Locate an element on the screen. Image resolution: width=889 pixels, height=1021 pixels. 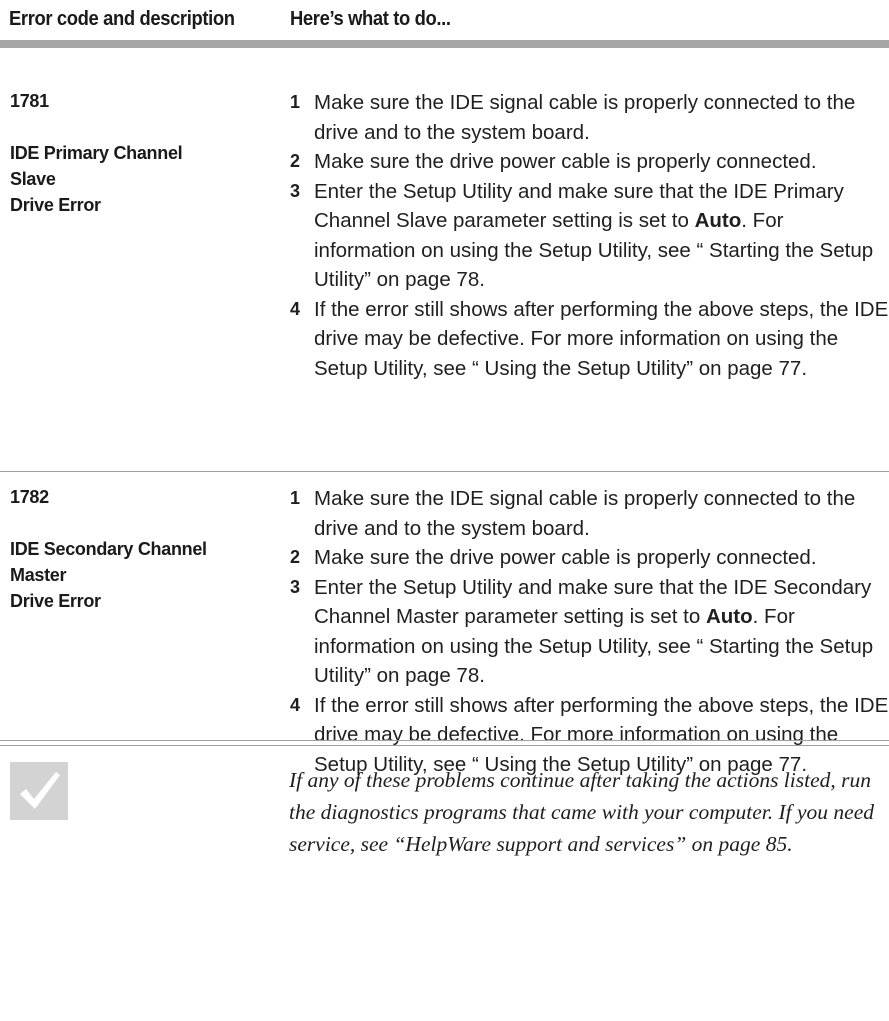
error-code: 1781 is located at coordinates (29, 101).